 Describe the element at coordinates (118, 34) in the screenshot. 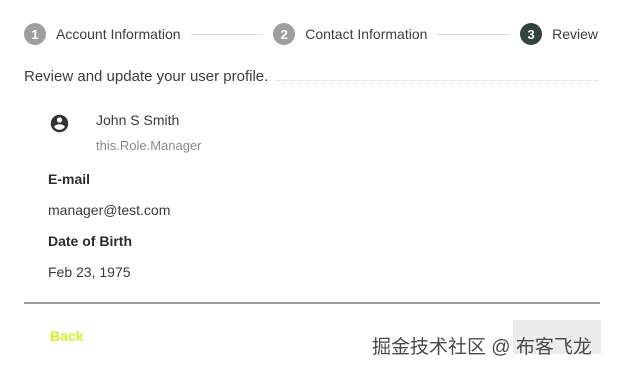

I see `step-label: Account Information` at that location.